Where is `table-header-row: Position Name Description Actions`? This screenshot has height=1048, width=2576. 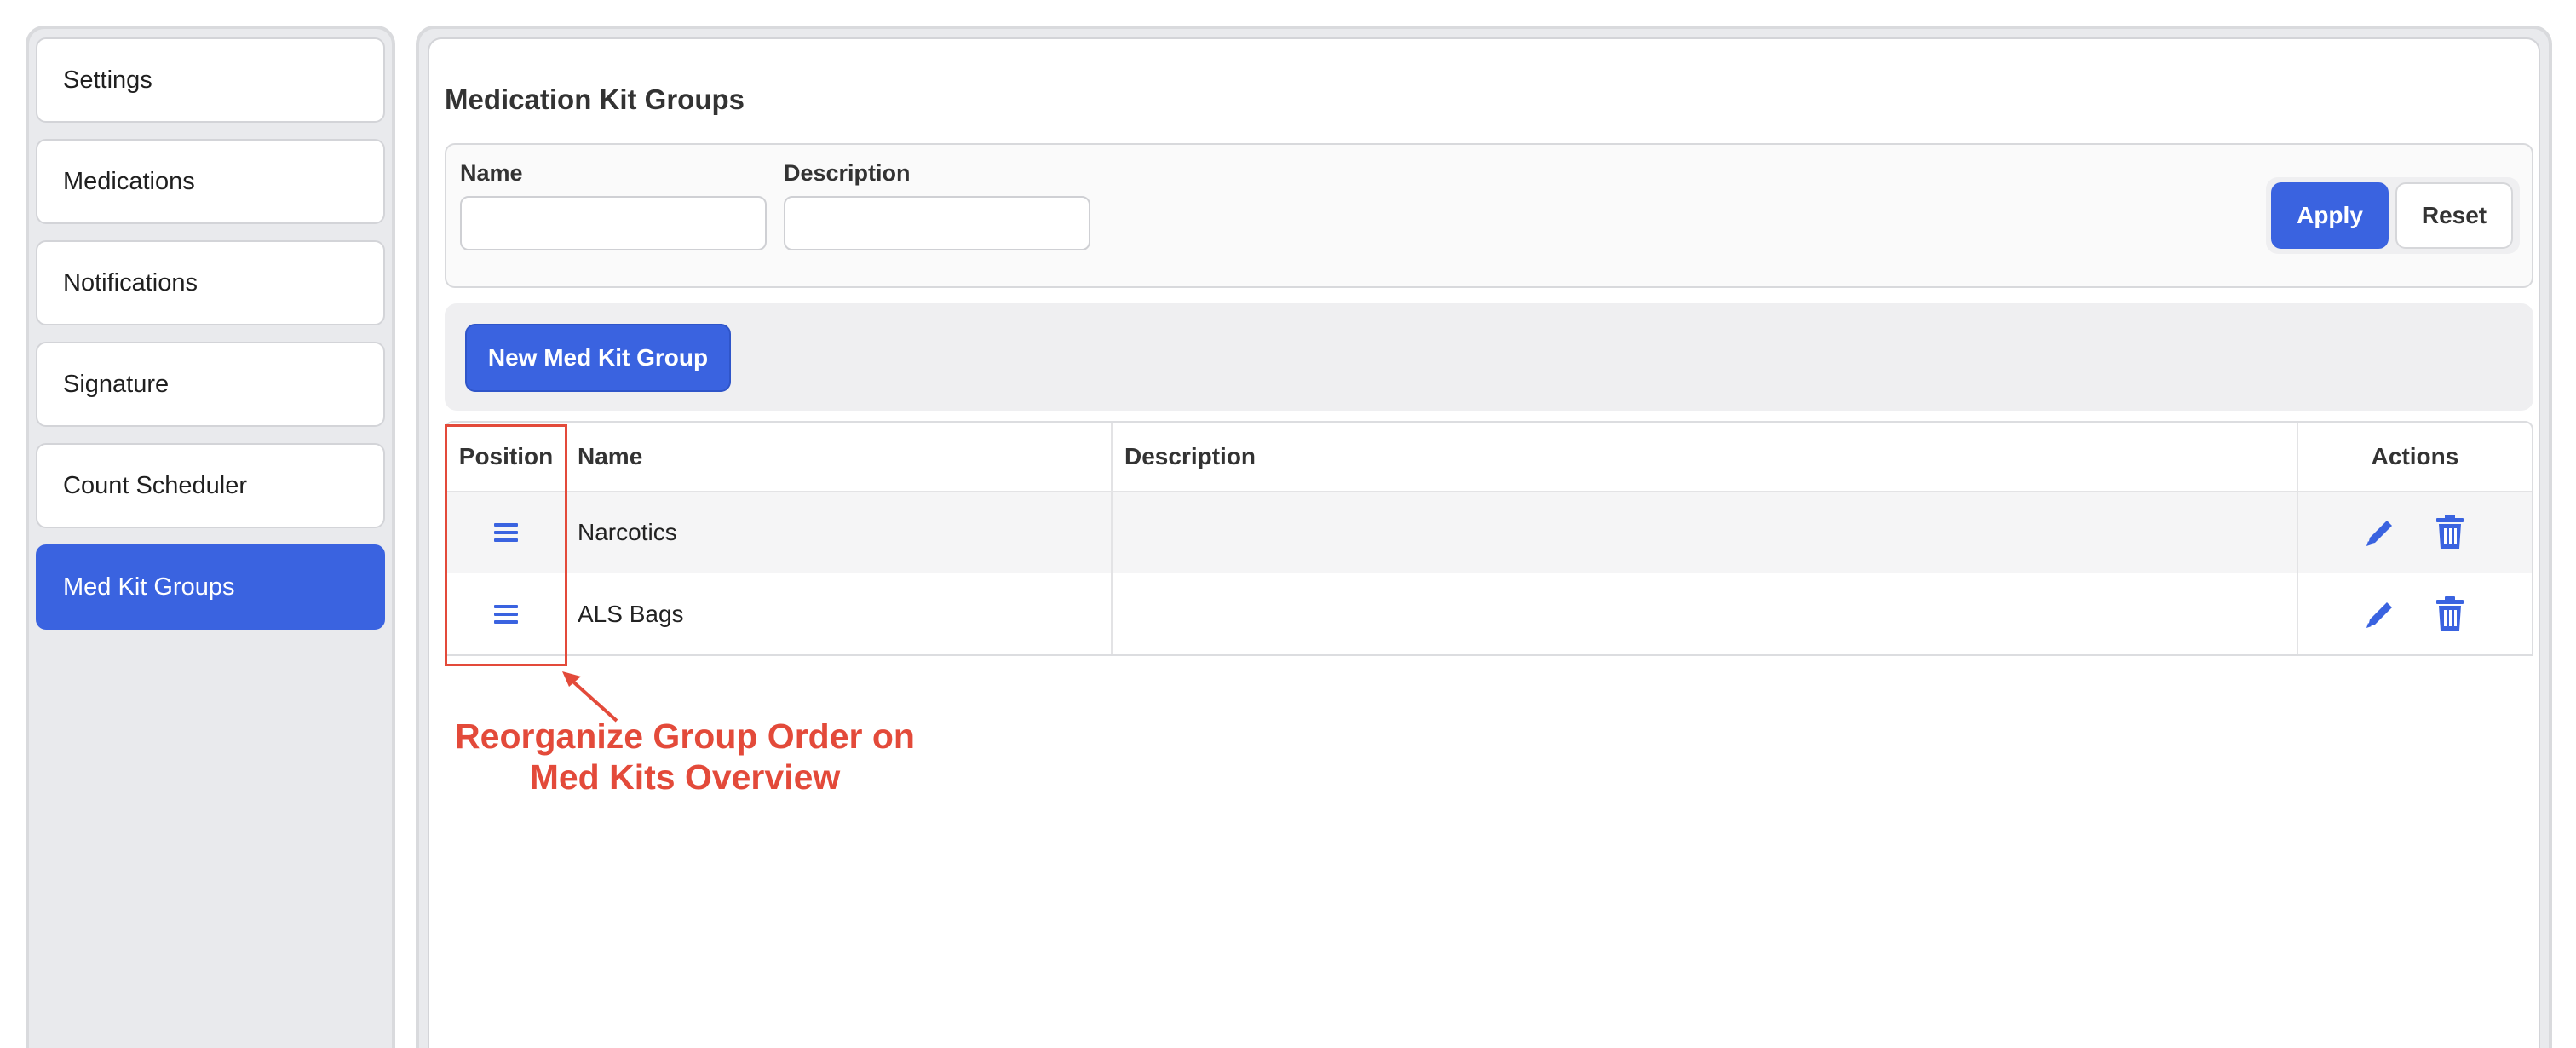 table-header-row: Position Name Description Actions is located at coordinates (1489, 457).